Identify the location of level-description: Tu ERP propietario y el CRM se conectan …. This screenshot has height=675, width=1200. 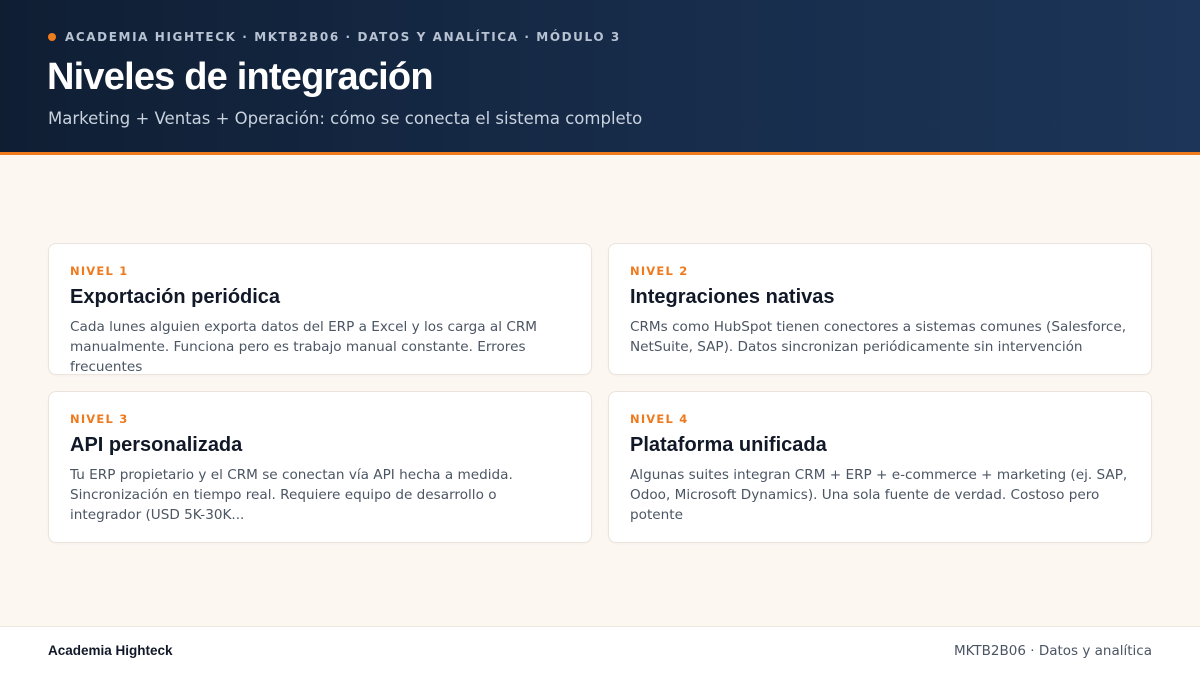
(291, 495).